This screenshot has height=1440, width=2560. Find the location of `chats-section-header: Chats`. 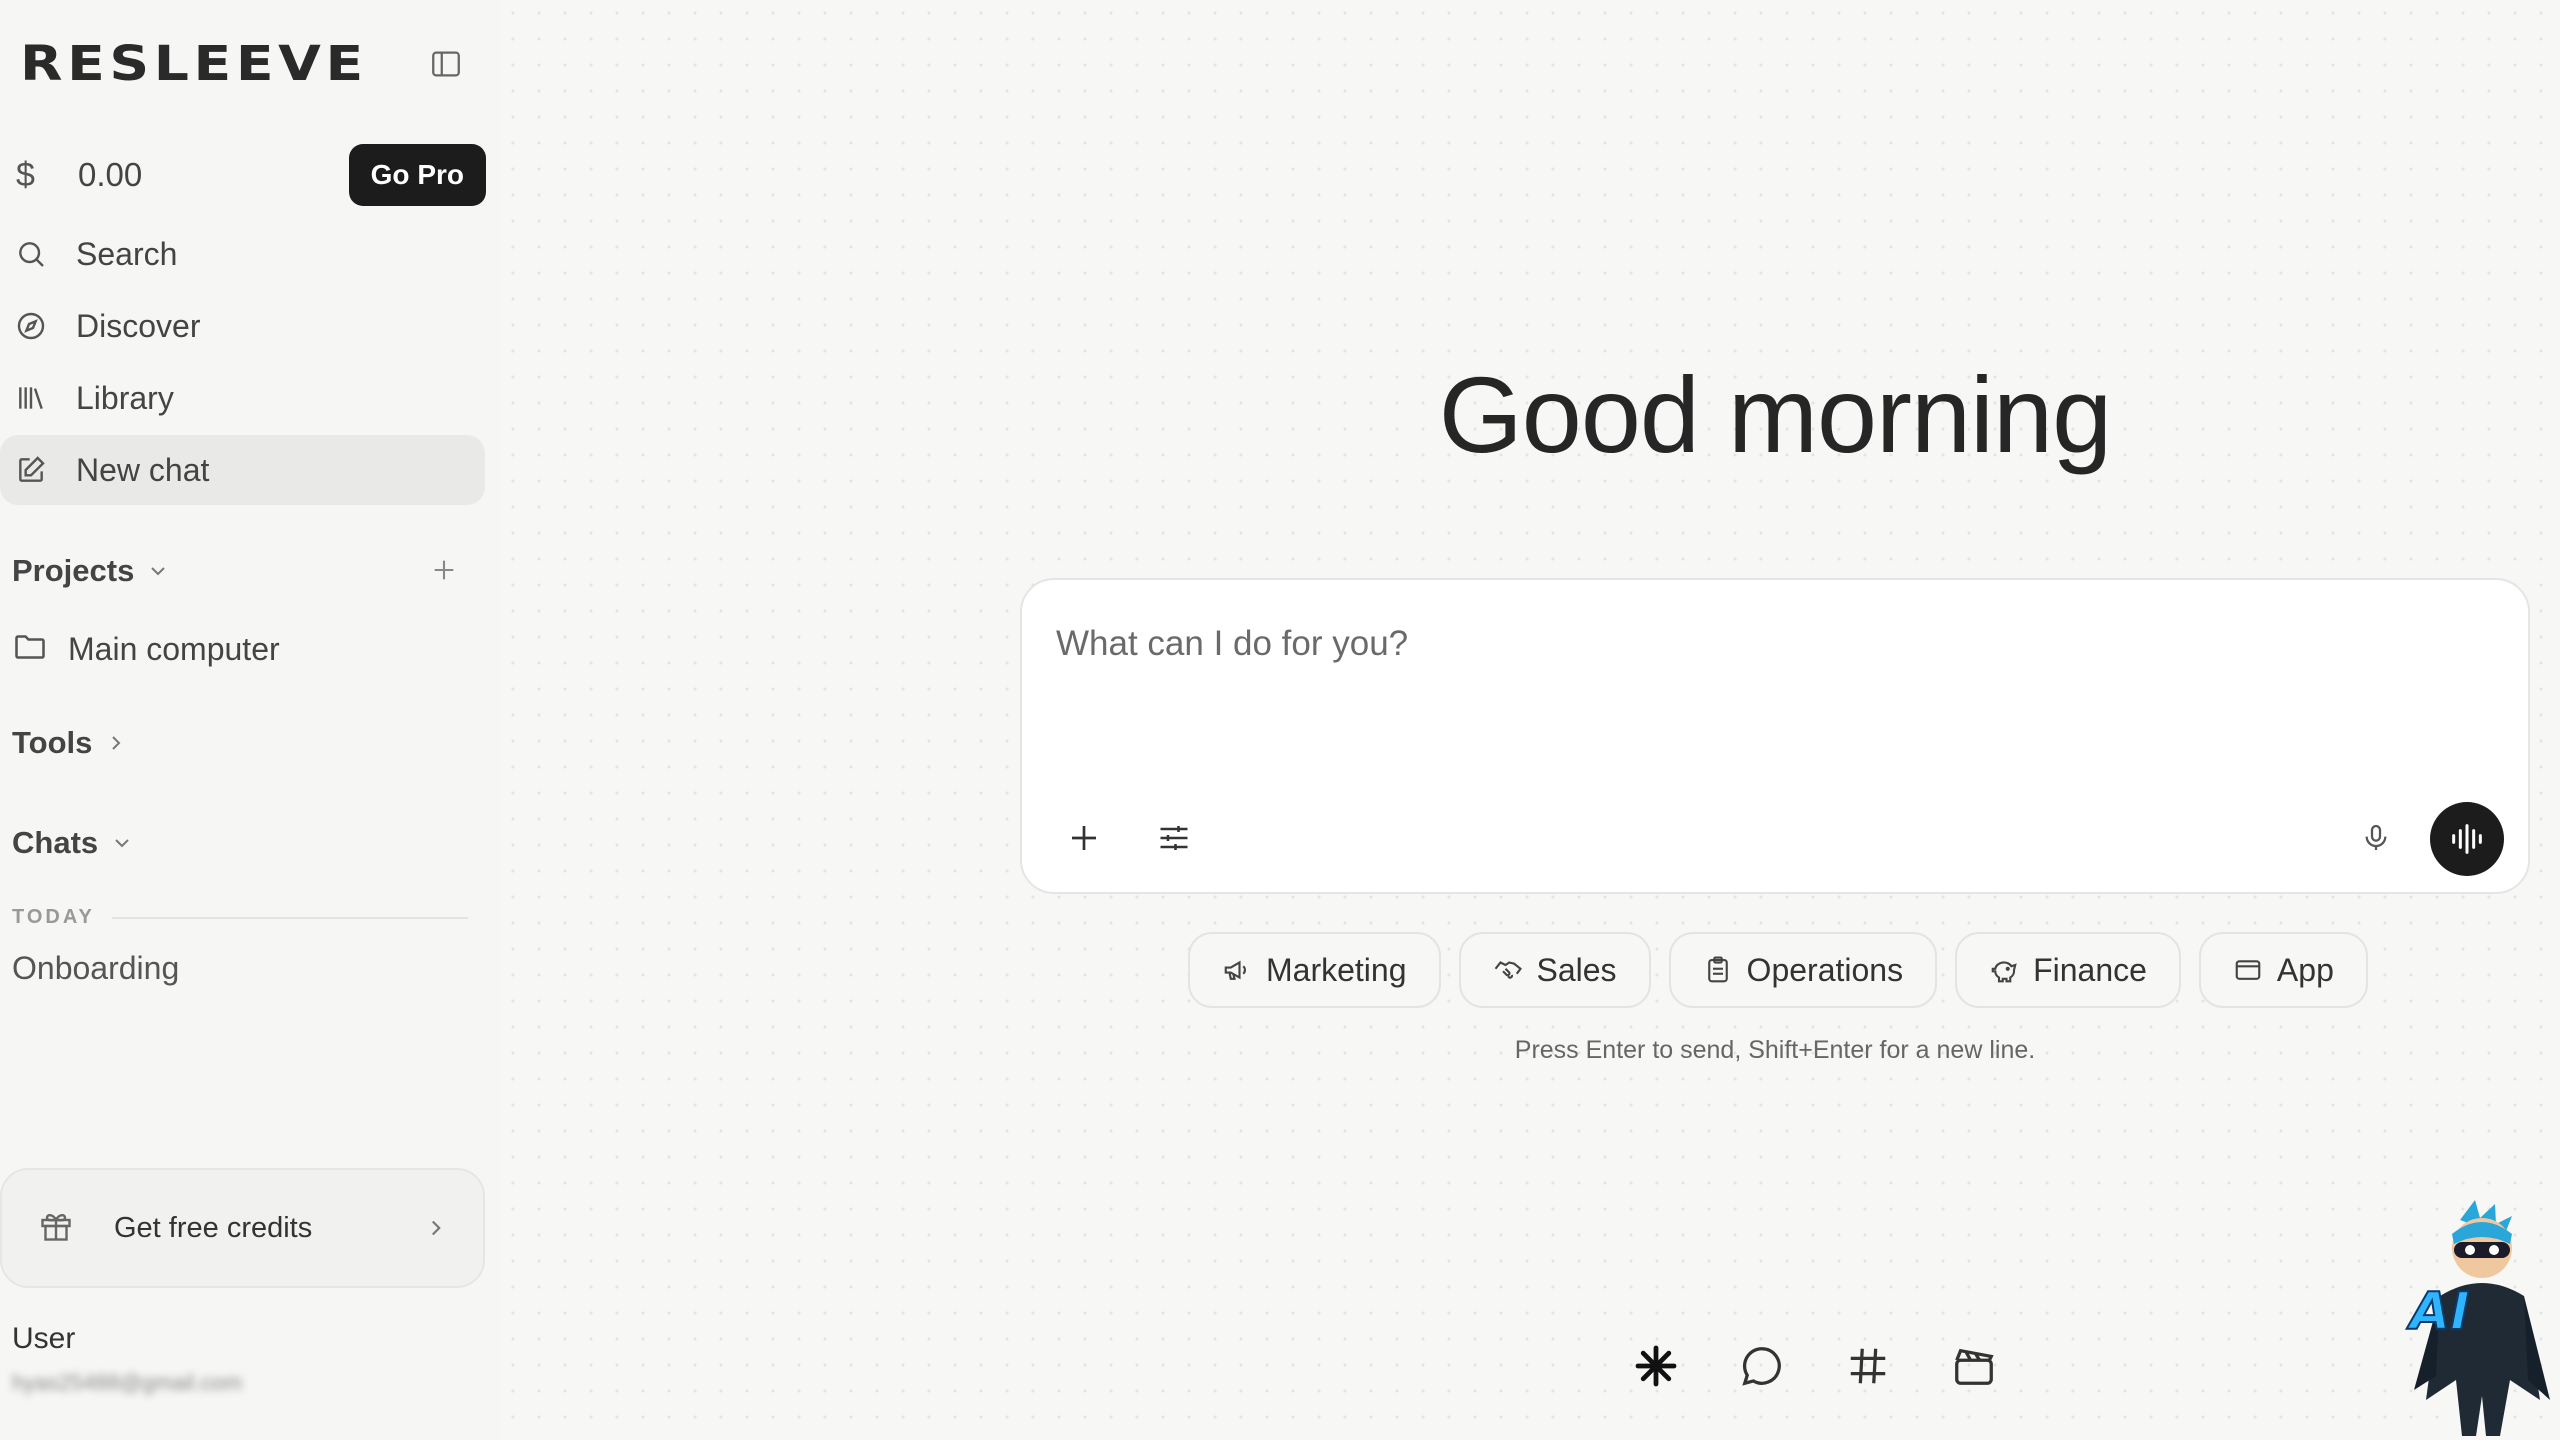

chats-section-header: Chats is located at coordinates (247, 843).